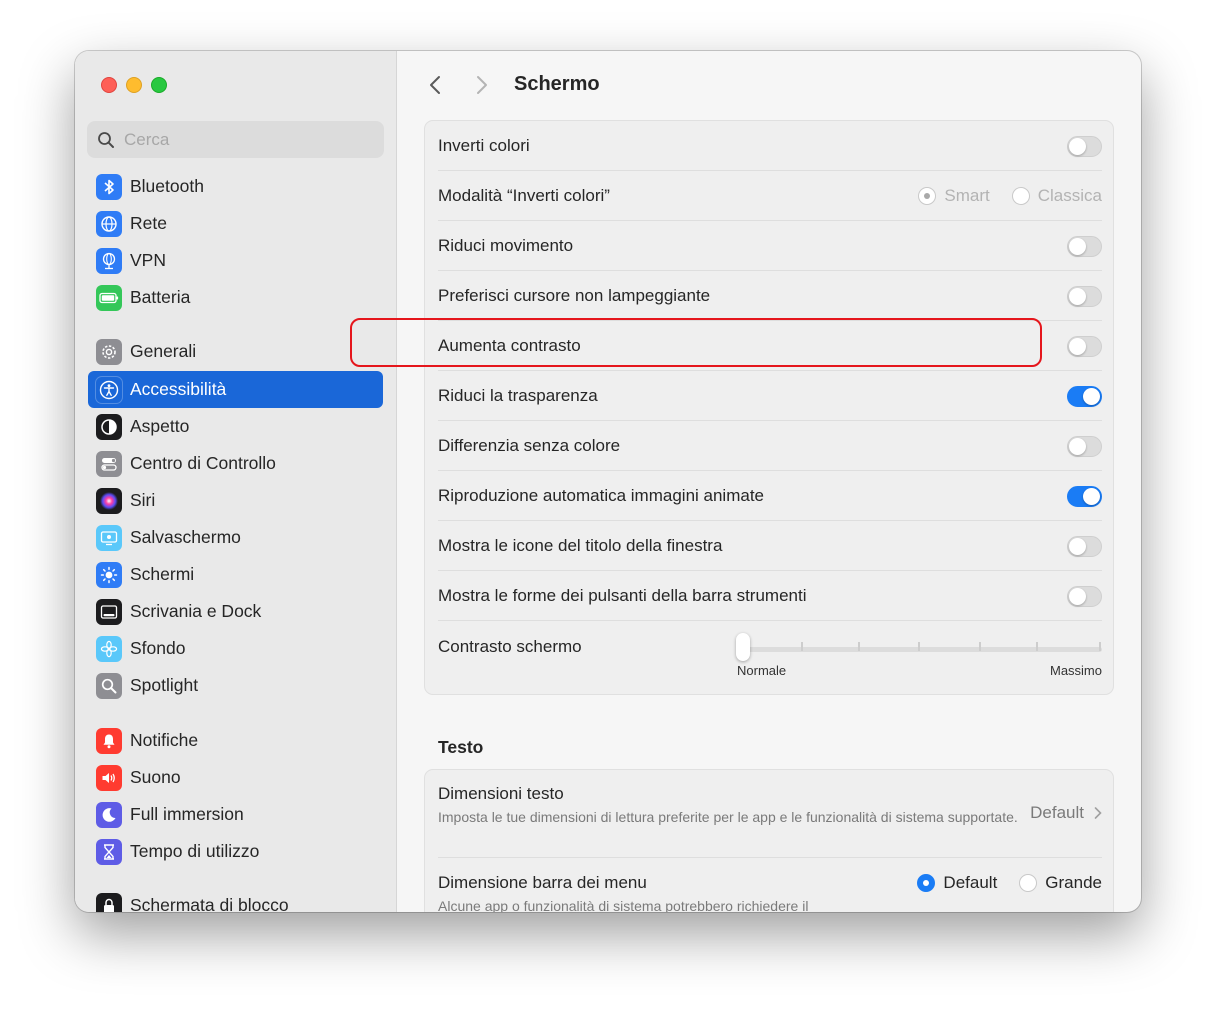  Describe the element at coordinates (957, 883) in the screenshot. I see `radio-default: Default` at that location.